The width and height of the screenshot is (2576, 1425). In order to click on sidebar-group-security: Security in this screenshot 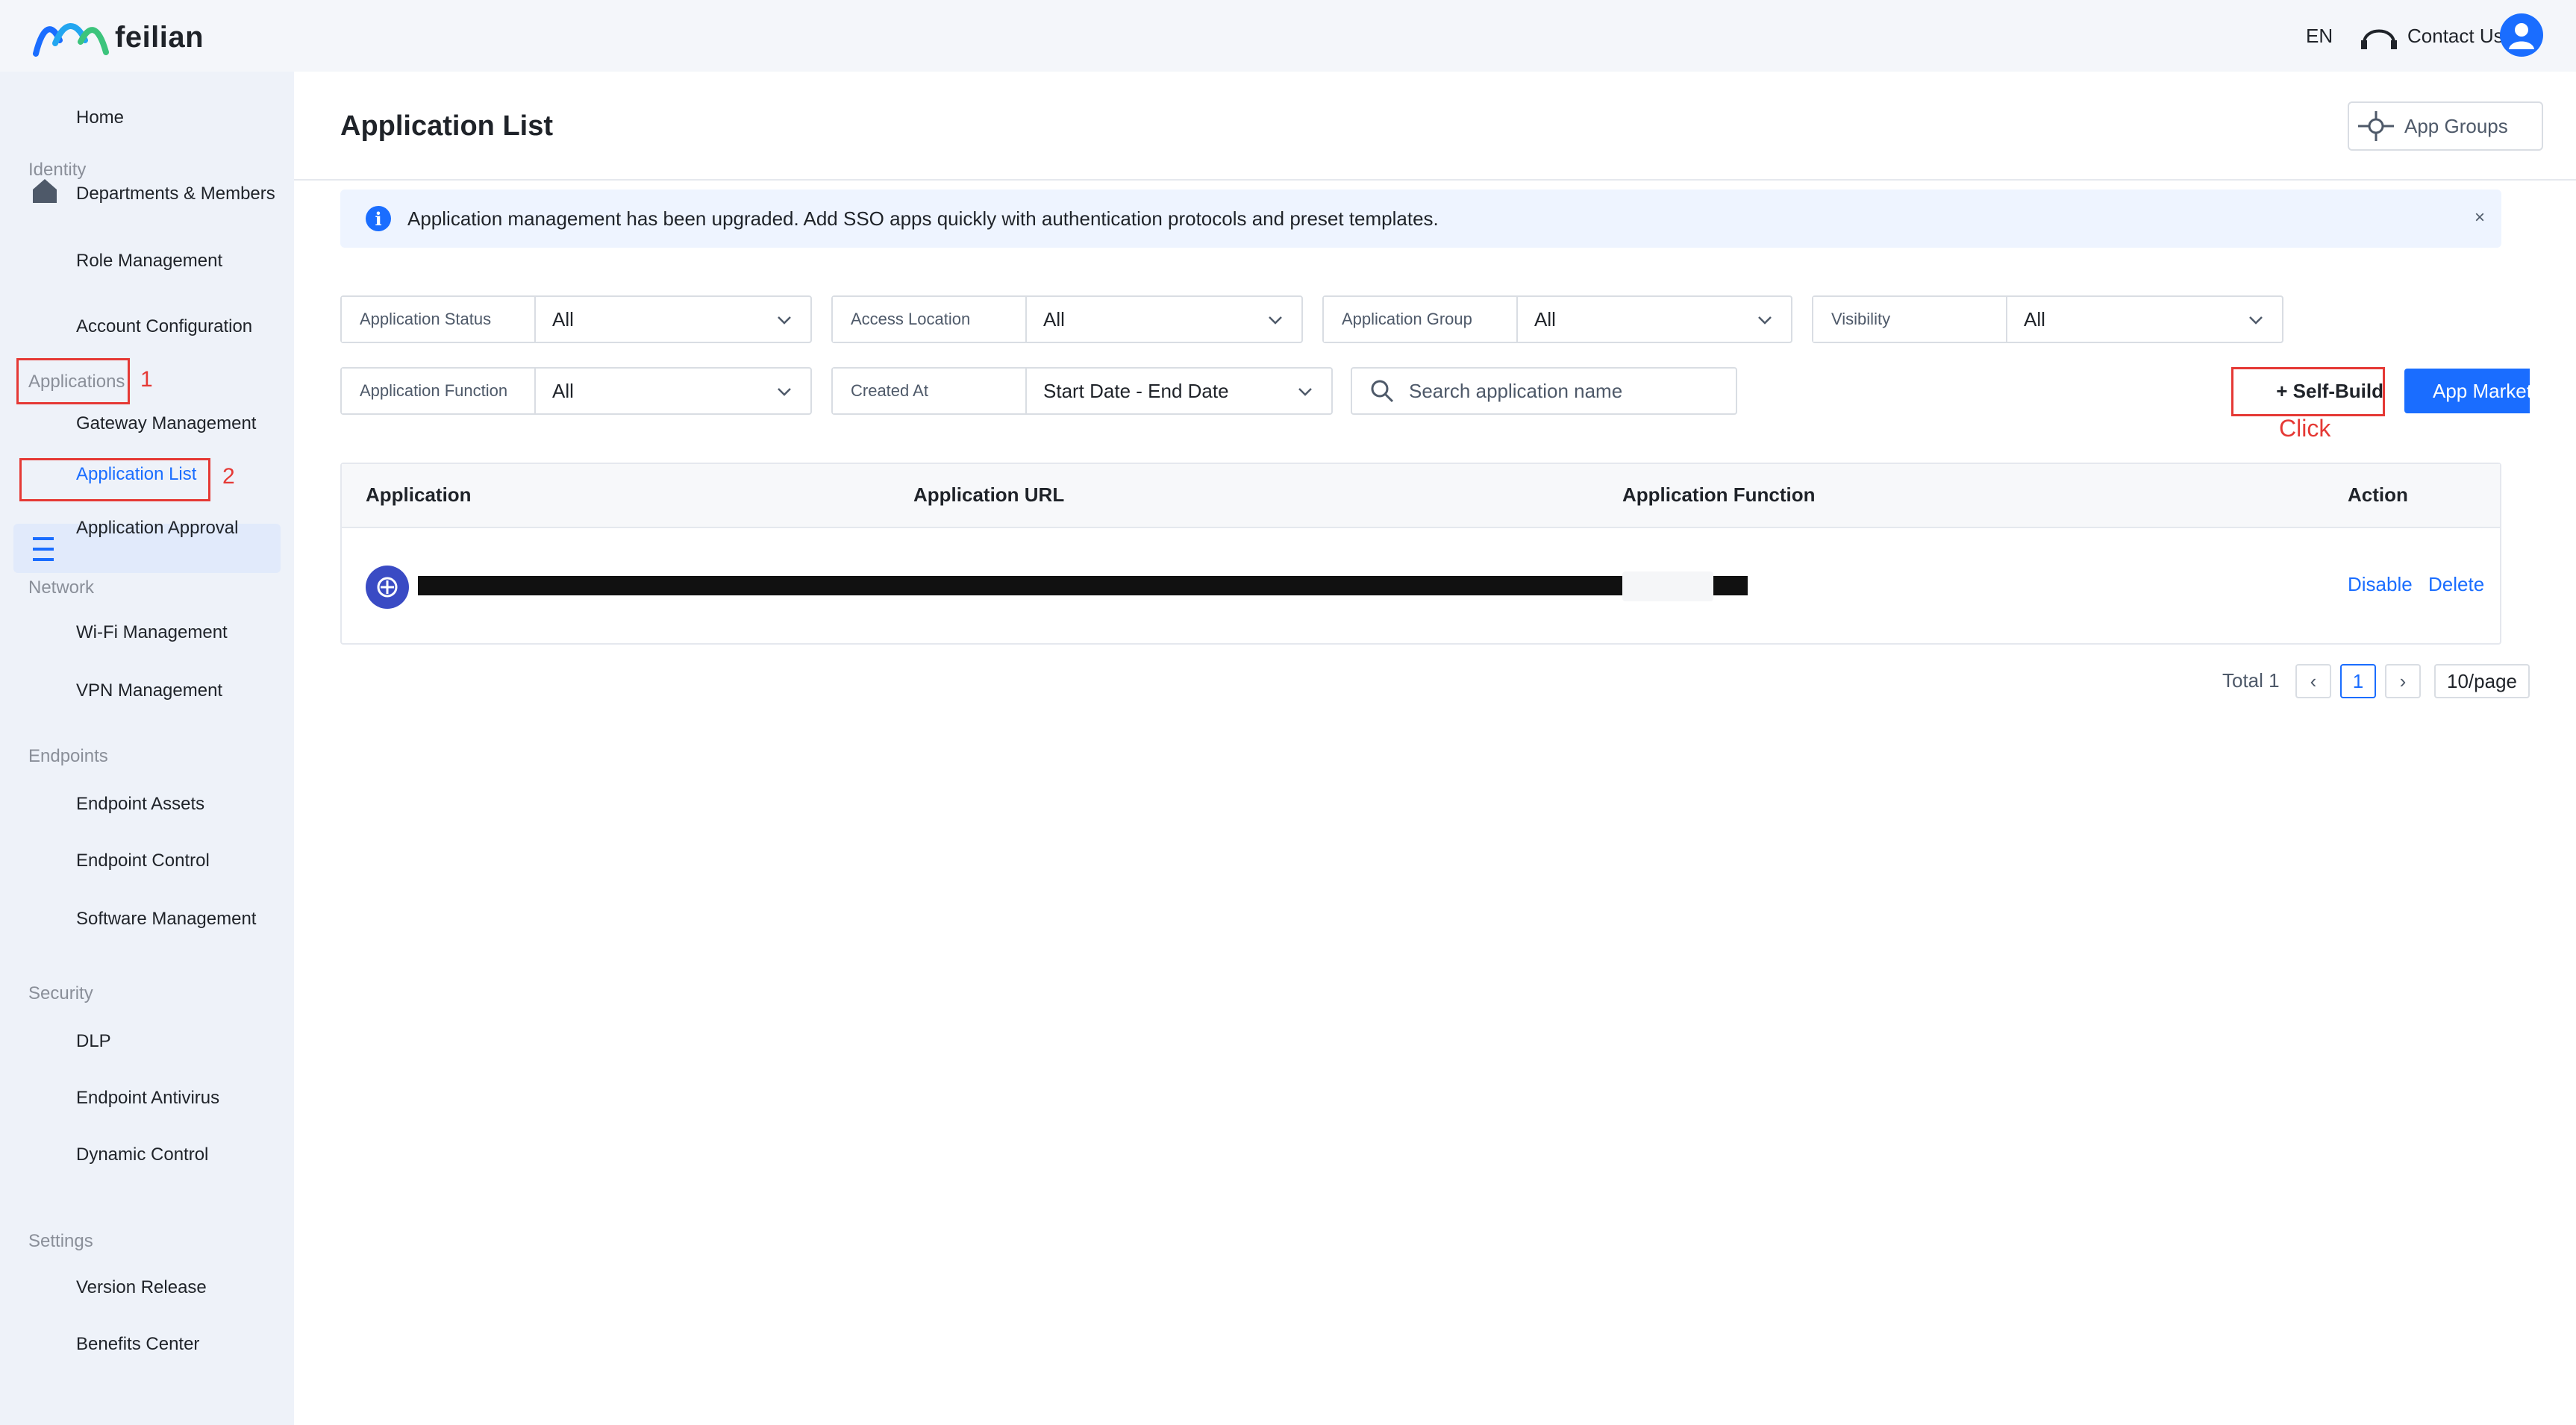, I will do `click(60, 993)`.